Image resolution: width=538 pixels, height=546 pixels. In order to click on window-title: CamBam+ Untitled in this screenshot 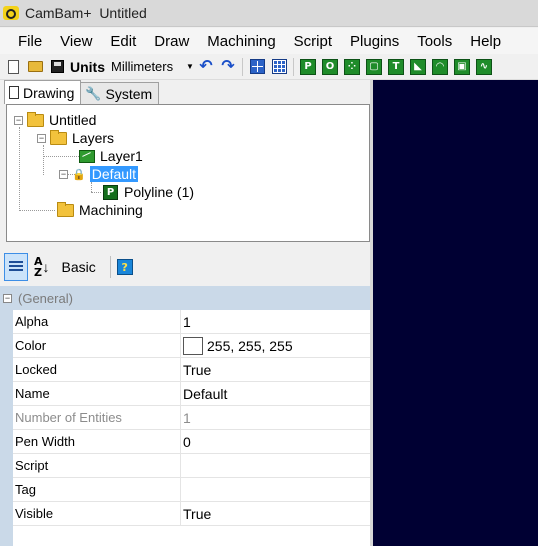, I will do `click(86, 13)`.